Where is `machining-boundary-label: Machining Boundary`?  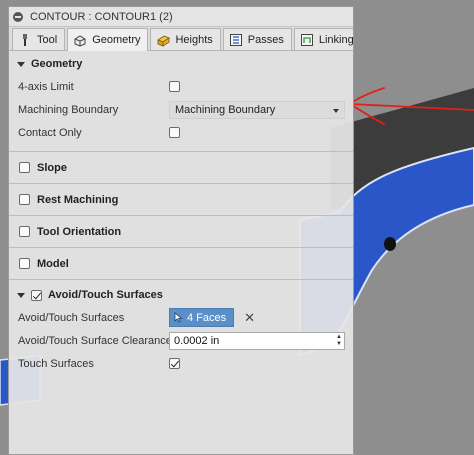
machining-boundary-label: Machining Boundary is located at coordinates (68, 109).